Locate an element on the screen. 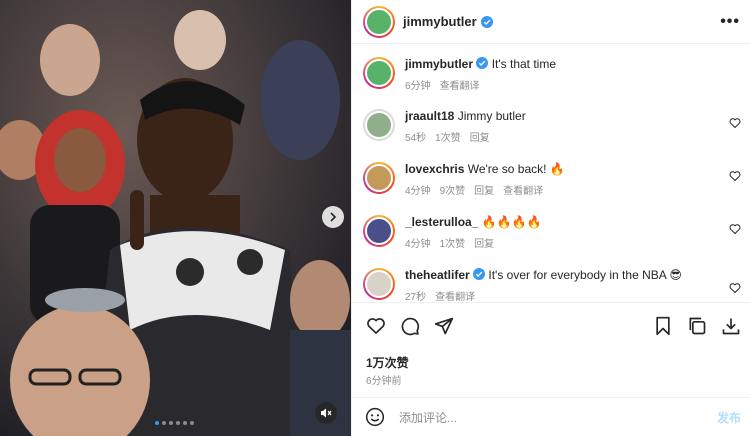  comment-username: jraault18 is located at coordinates (429, 116).